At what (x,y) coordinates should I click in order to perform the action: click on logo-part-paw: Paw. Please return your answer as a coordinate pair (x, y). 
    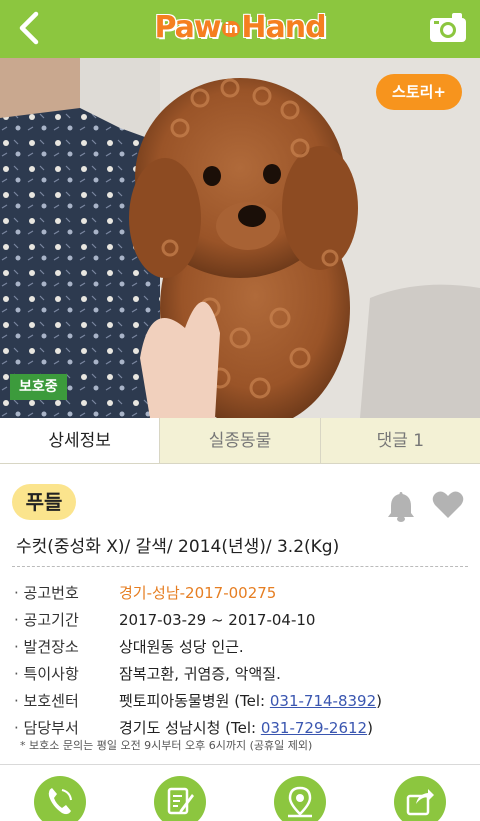
    Looking at the image, I should click on (187, 27).